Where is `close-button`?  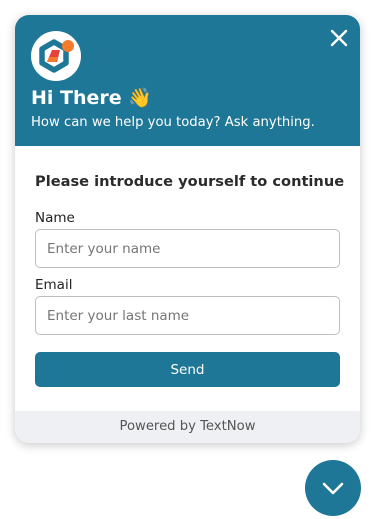
close-button is located at coordinates (339, 38).